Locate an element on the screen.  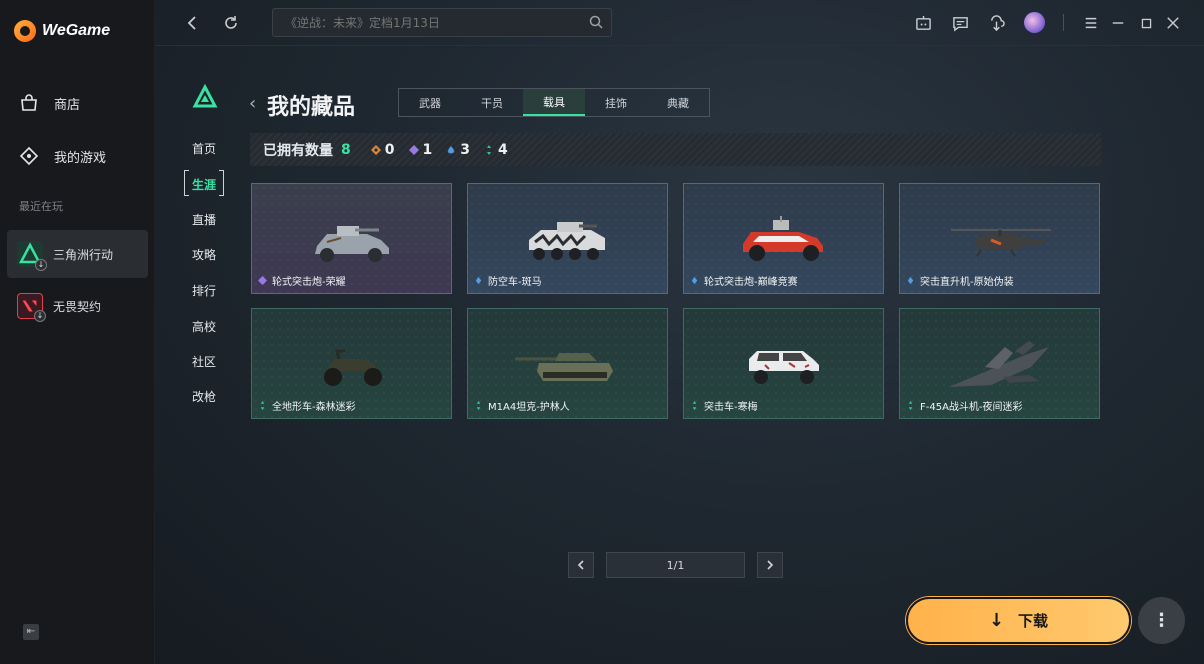
armored-car-image is located at coordinates (351, 244).